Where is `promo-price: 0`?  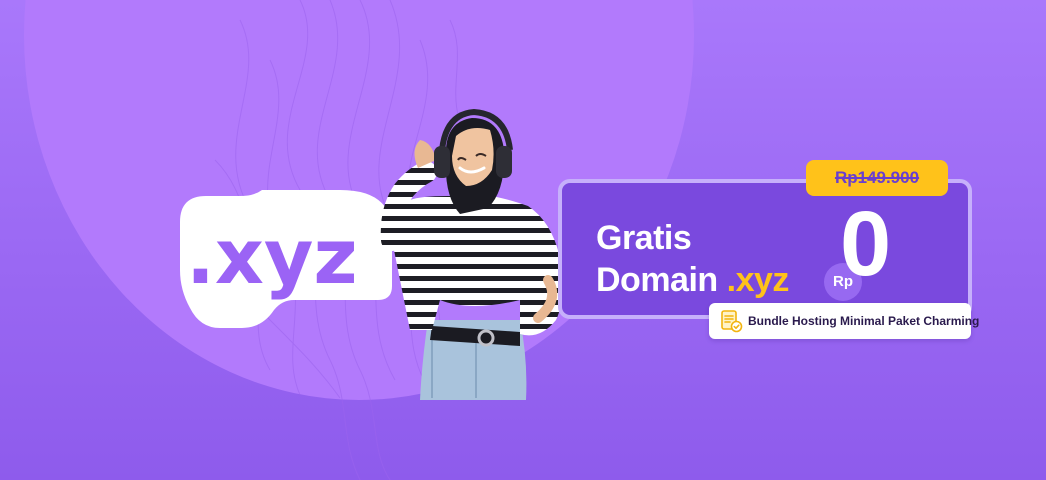
promo-price: 0 is located at coordinates (866, 244).